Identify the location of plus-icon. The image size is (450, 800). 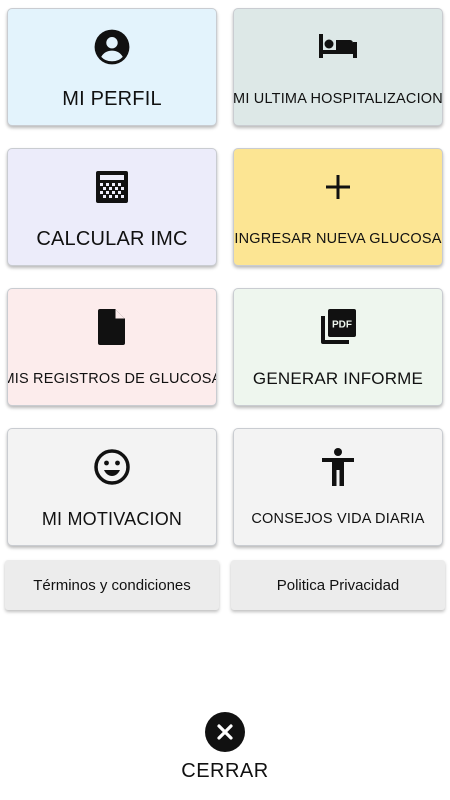
(338, 187).